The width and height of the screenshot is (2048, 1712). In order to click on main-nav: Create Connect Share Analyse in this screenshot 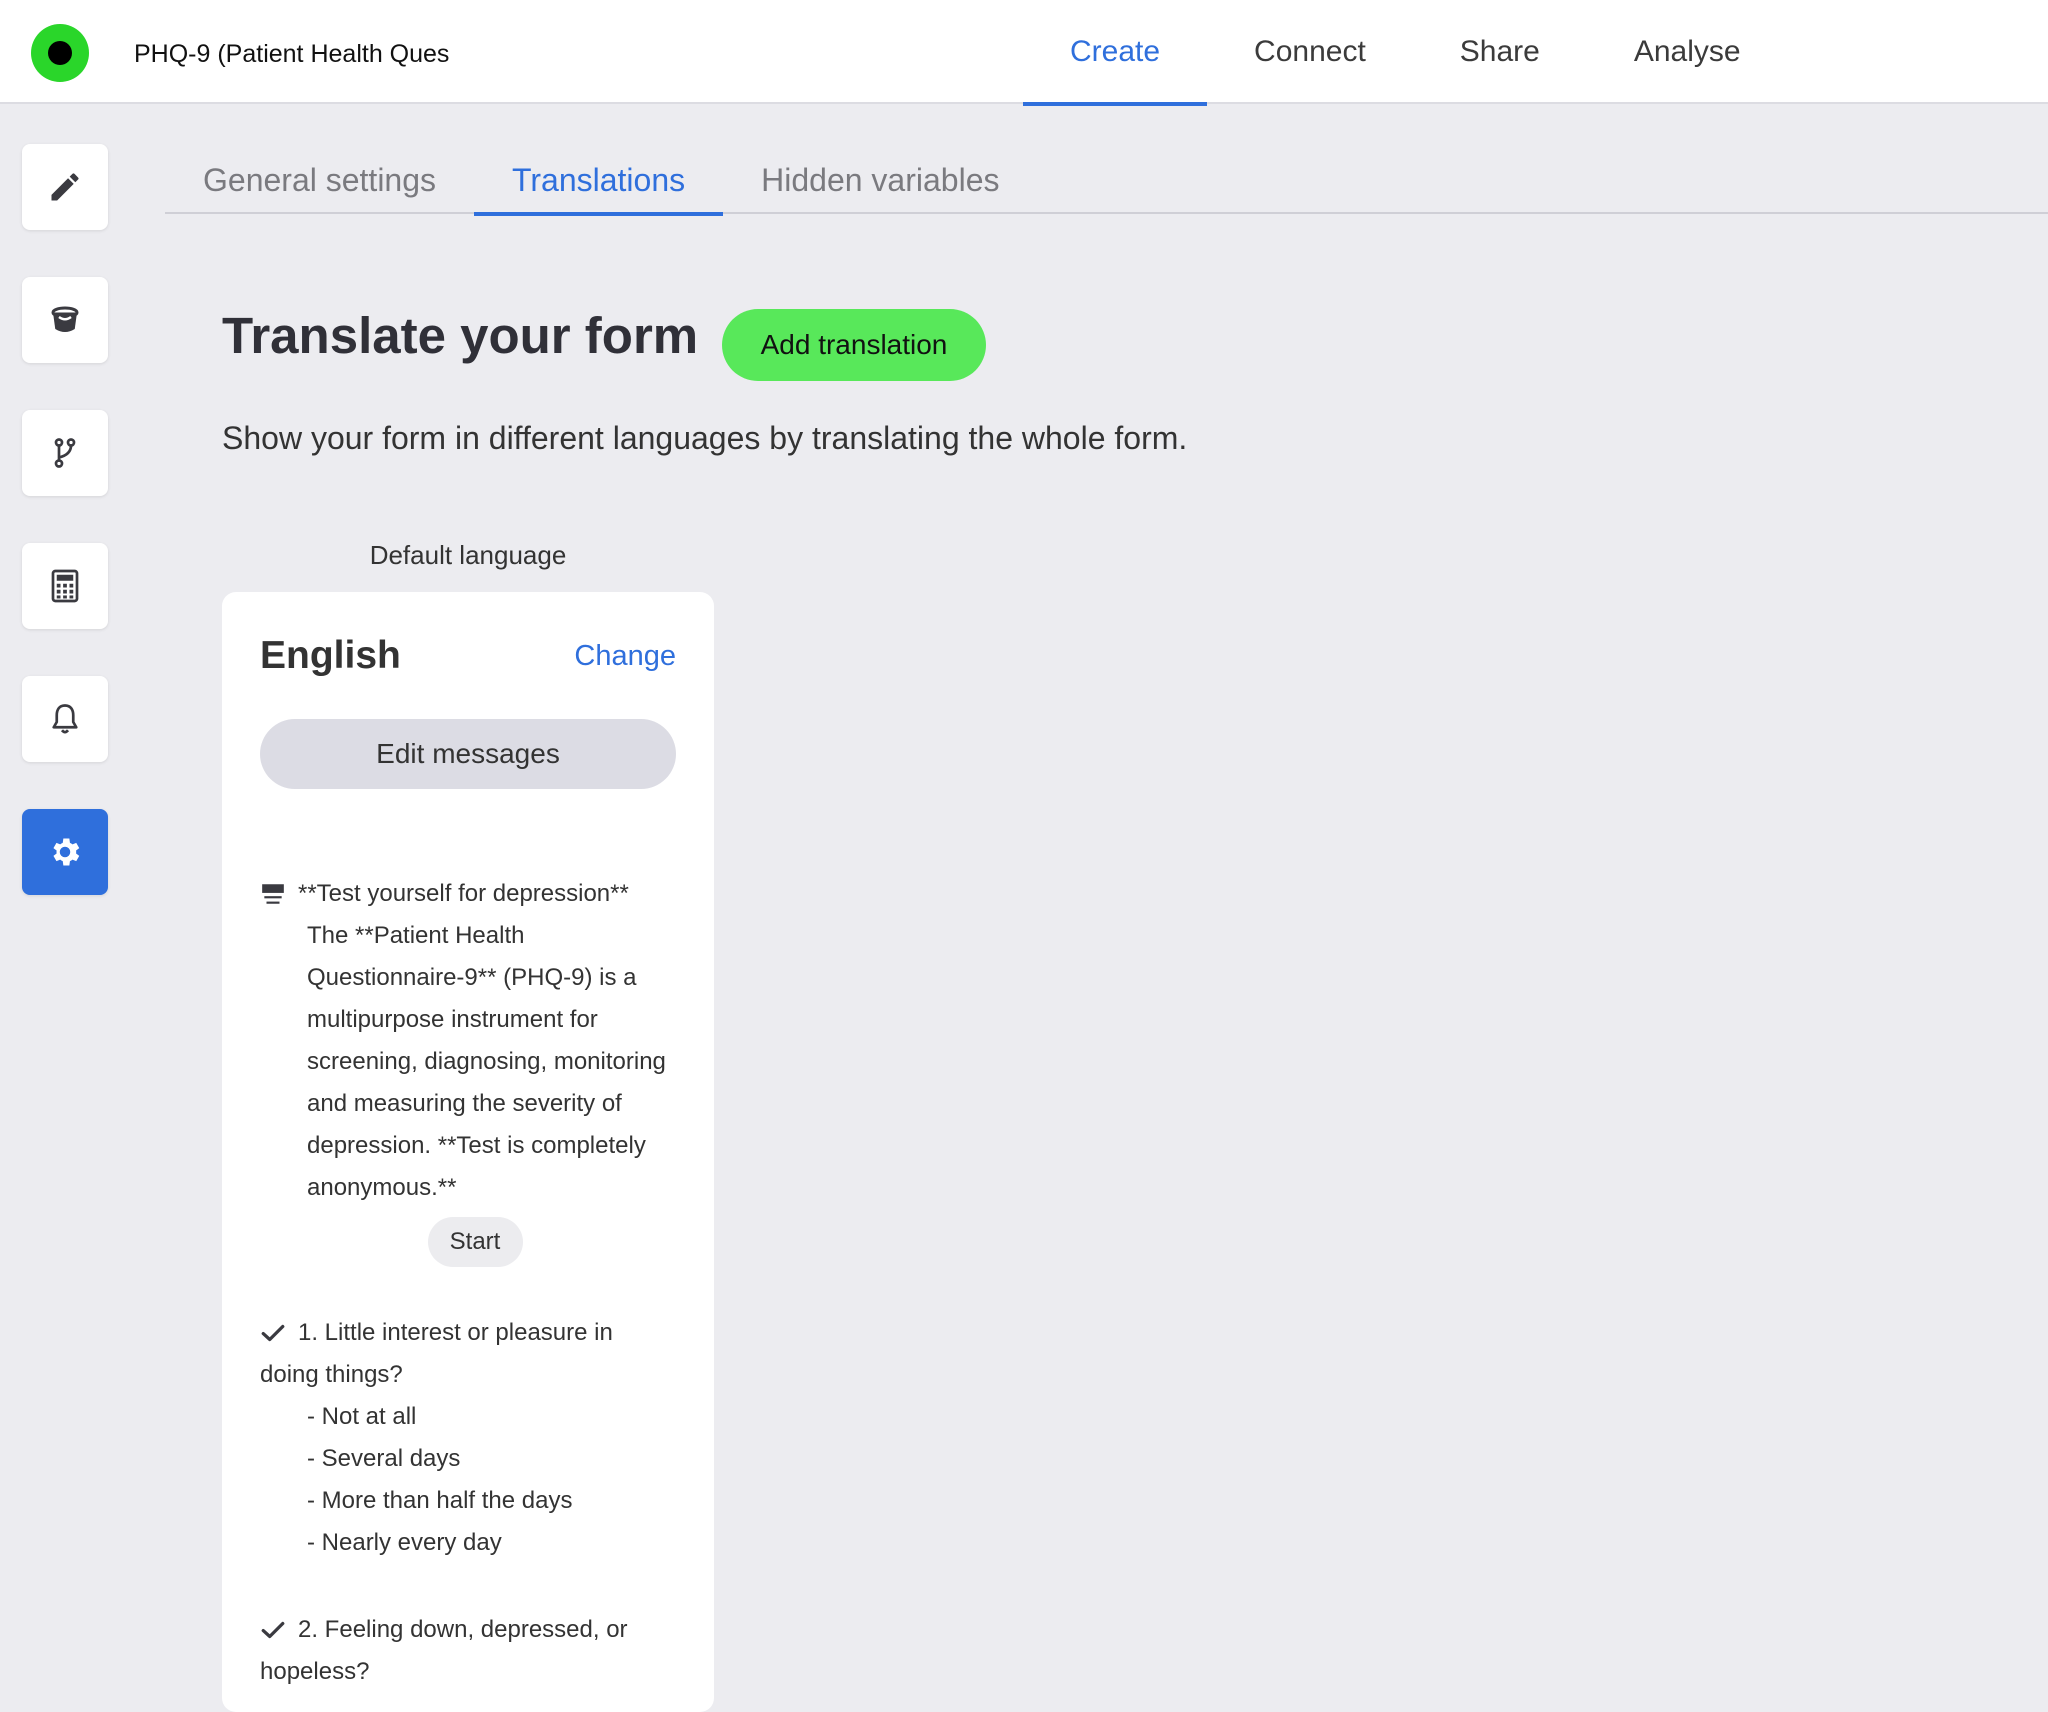, I will do `click(1405, 53)`.